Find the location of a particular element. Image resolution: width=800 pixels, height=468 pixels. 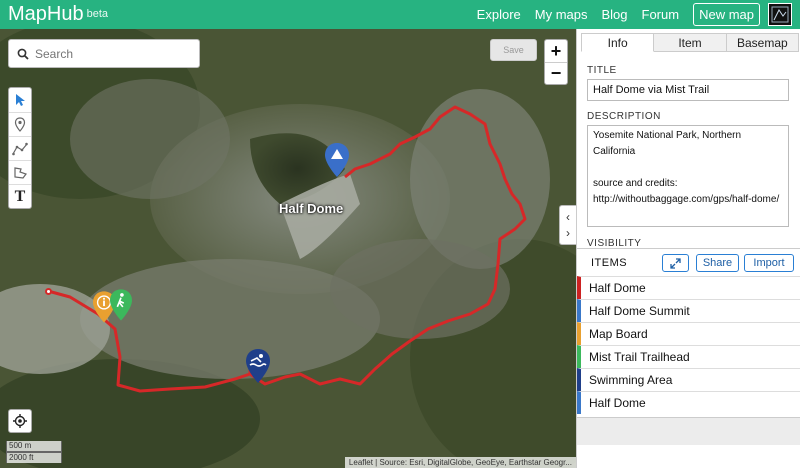

panel-toggle: ‹ › is located at coordinates (567, 225).